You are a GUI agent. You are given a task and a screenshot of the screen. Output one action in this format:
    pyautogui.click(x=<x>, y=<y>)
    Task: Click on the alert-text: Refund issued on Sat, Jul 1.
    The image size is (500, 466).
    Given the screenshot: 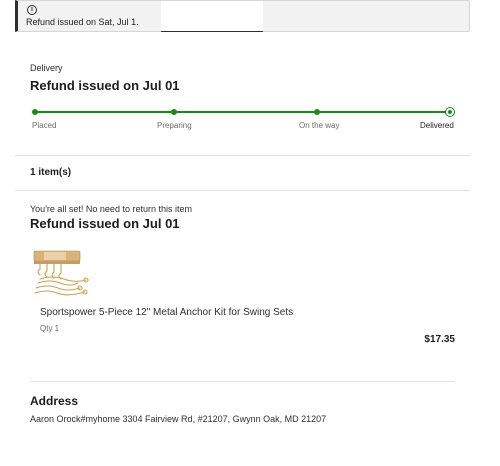 What is the action you would take?
    pyautogui.click(x=82, y=22)
    